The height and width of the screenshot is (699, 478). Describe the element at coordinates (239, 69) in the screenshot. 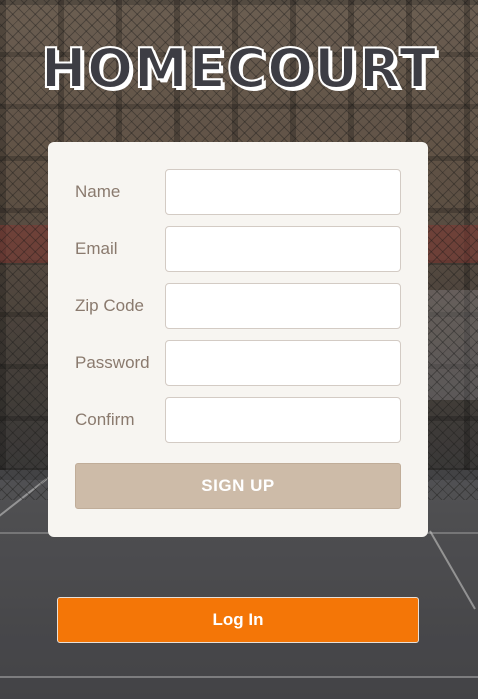

I see `app-logo: HOMECOURT` at that location.